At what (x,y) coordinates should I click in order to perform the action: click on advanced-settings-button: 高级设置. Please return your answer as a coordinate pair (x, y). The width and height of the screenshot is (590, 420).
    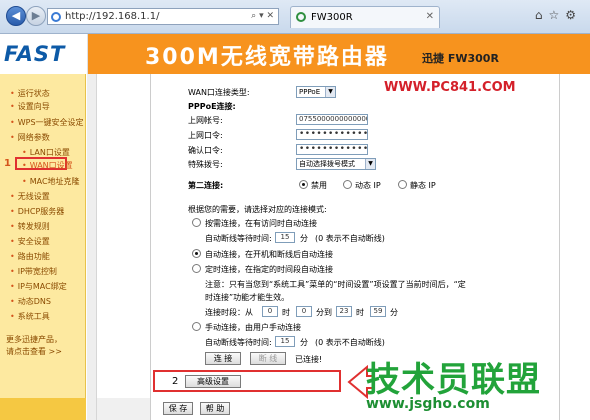
    Looking at the image, I should click on (213, 381).